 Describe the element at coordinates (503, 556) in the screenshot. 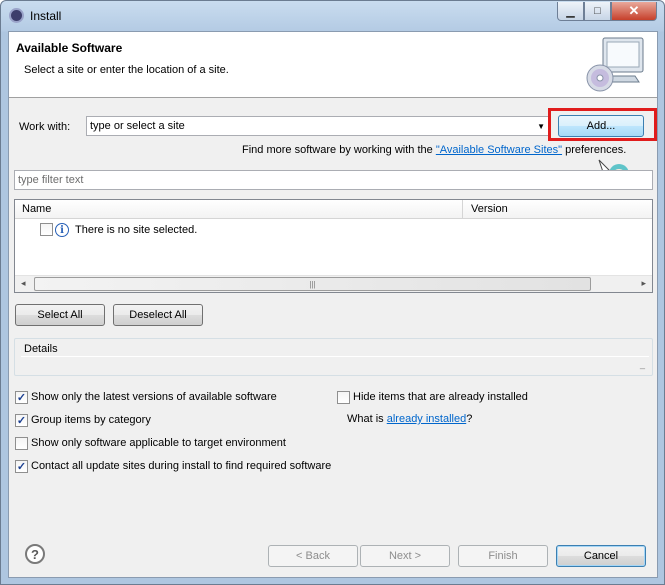

I see `finish-button: Finish` at that location.